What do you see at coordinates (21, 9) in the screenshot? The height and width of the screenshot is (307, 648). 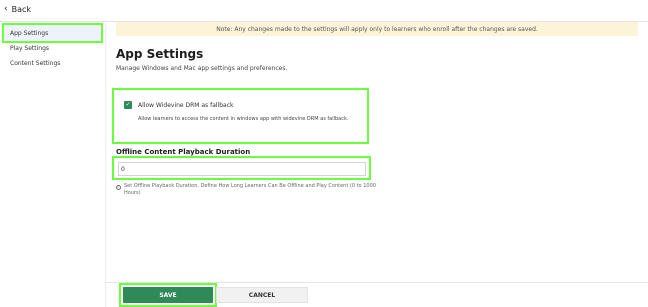 I see `back-label: Back` at bounding box center [21, 9].